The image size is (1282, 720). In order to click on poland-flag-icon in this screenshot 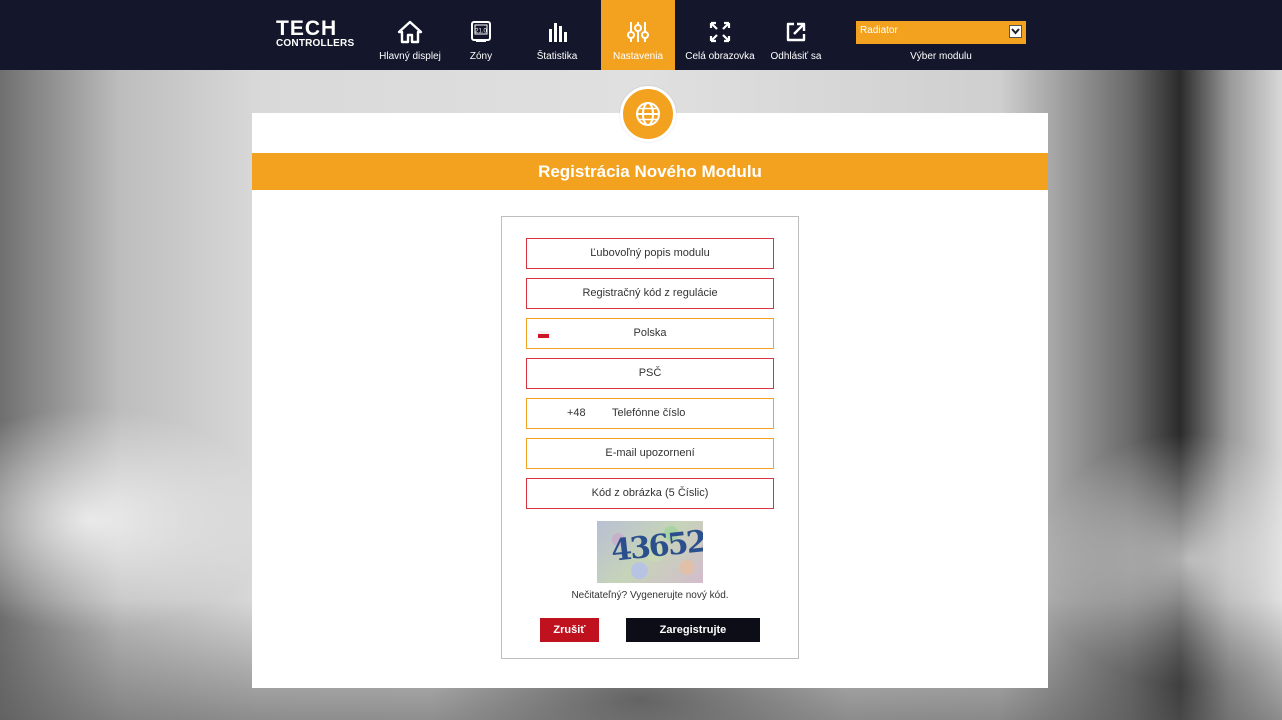, I will do `click(543, 334)`.